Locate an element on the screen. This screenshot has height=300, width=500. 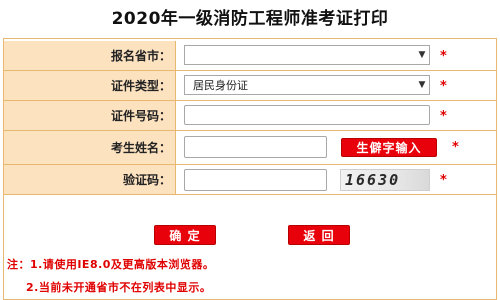
province-select: ▼ is located at coordinates (307, 55).